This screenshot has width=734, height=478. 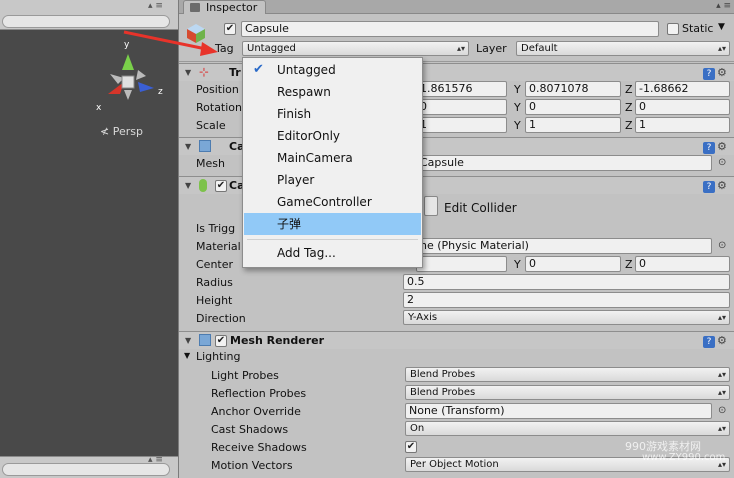 I want to click on menu-item-player: Player, so click(x=332, y=180).